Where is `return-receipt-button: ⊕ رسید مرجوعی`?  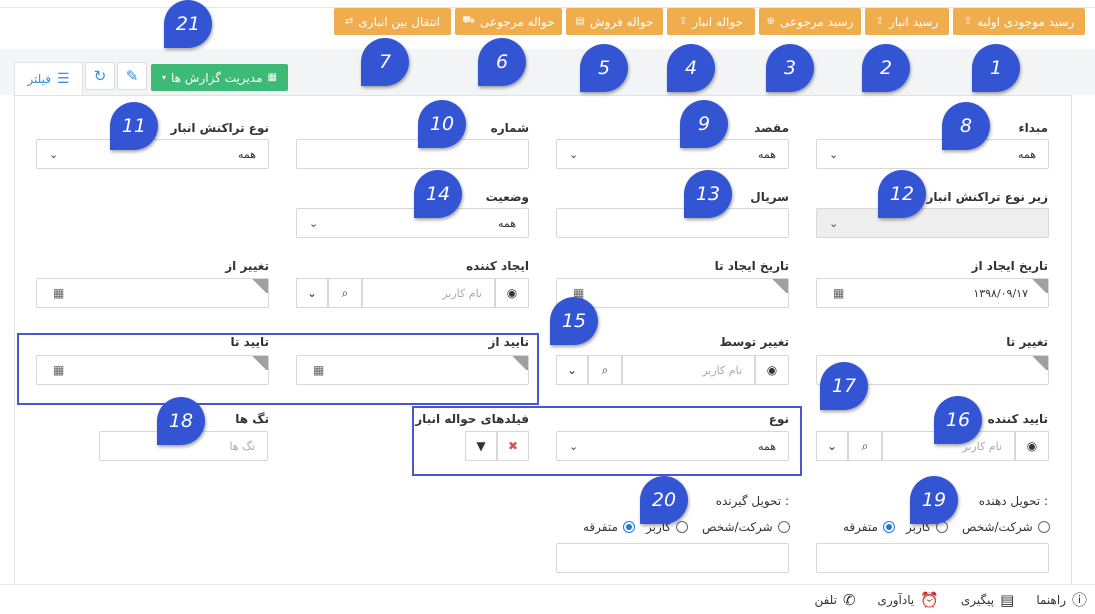 return-receipt-button: ⊕ رسید مرجوعی is located at coordinates (810, 21).